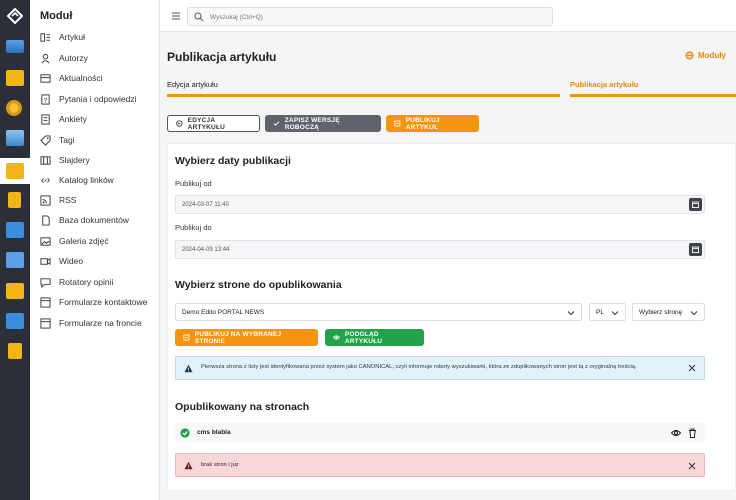 Image resolution: width=736 pixels, height=500 pixels. What do you see at coordinates (45, 323) in the screenshot?
I see `form-front-icon` at bounding box center [45, 323].